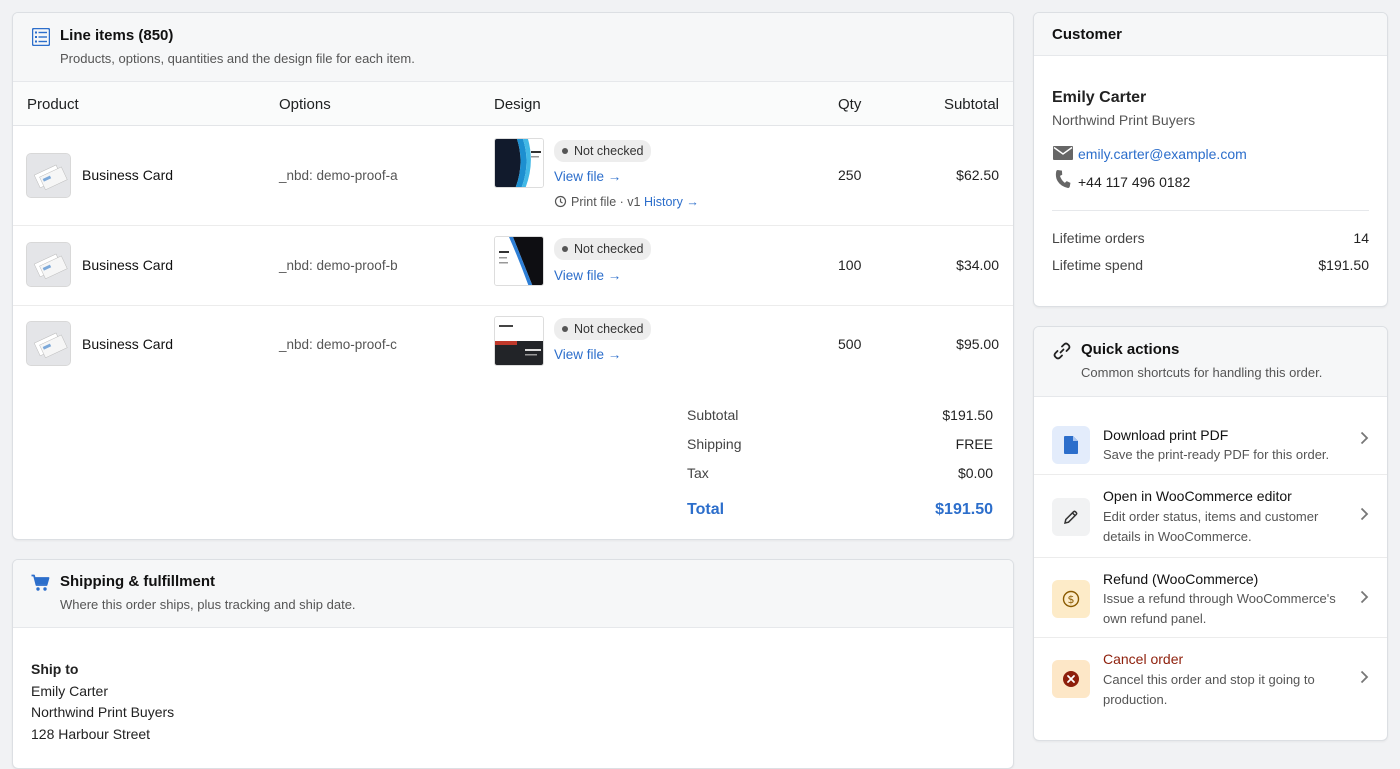 This screenshot has width=1400, height=769. What do you see at coordinates (1062, 351) in the screenshot?
I see `link-icon` at bounding box center [1062, 351].